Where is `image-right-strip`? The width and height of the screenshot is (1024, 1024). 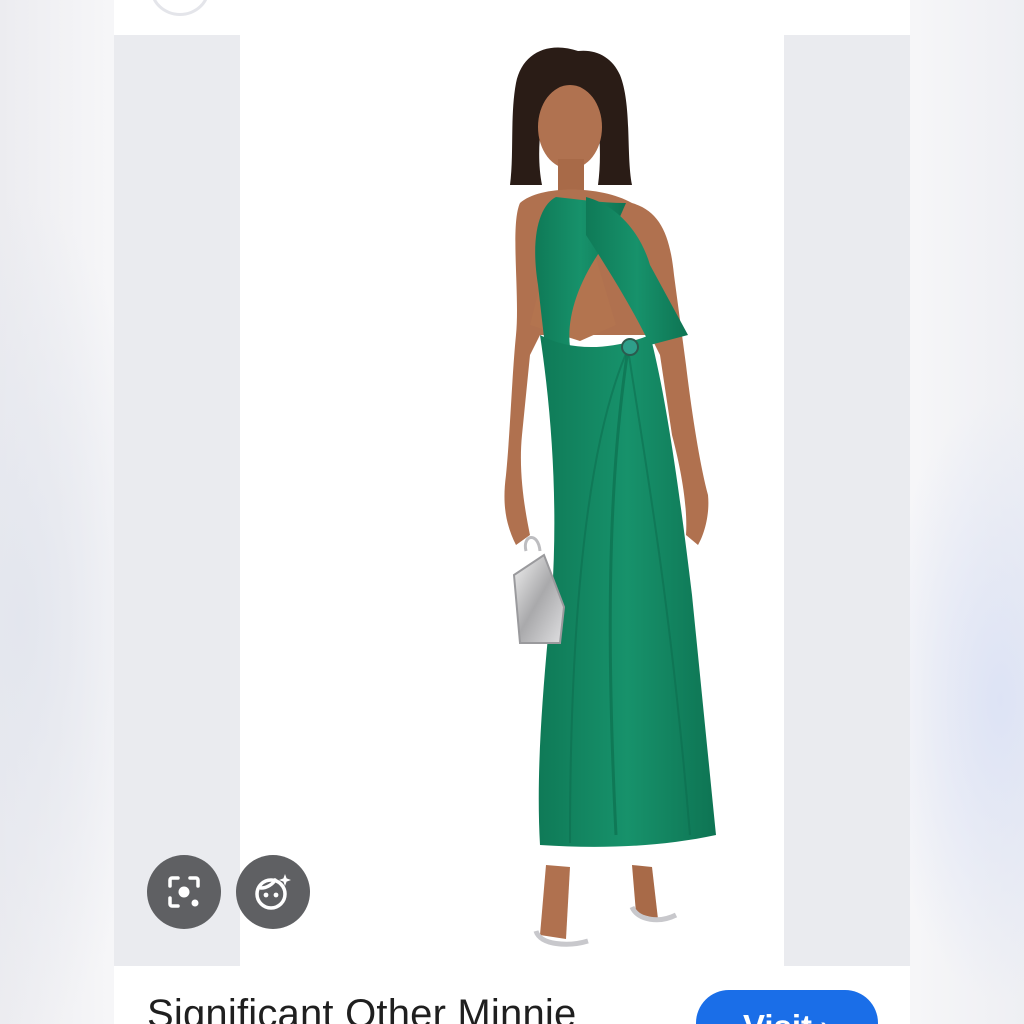
image-right-strip is located at coordinates (847, 500).